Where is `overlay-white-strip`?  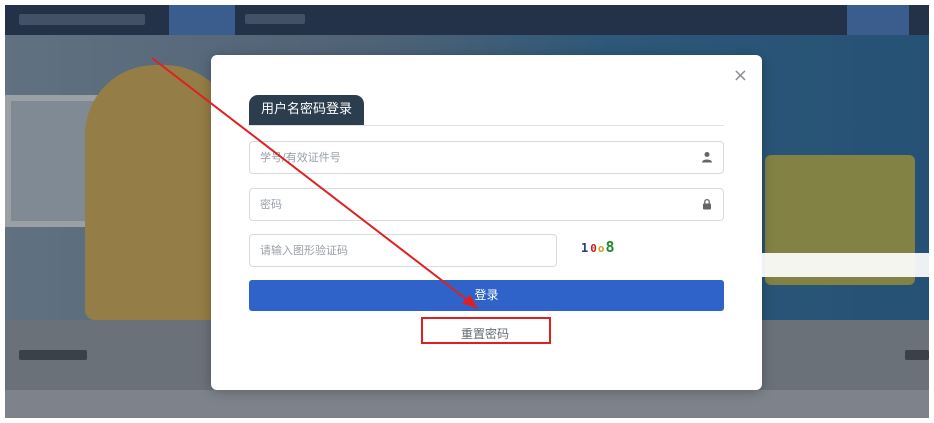 overlay-white-strip is located at coordinates (744, 265).